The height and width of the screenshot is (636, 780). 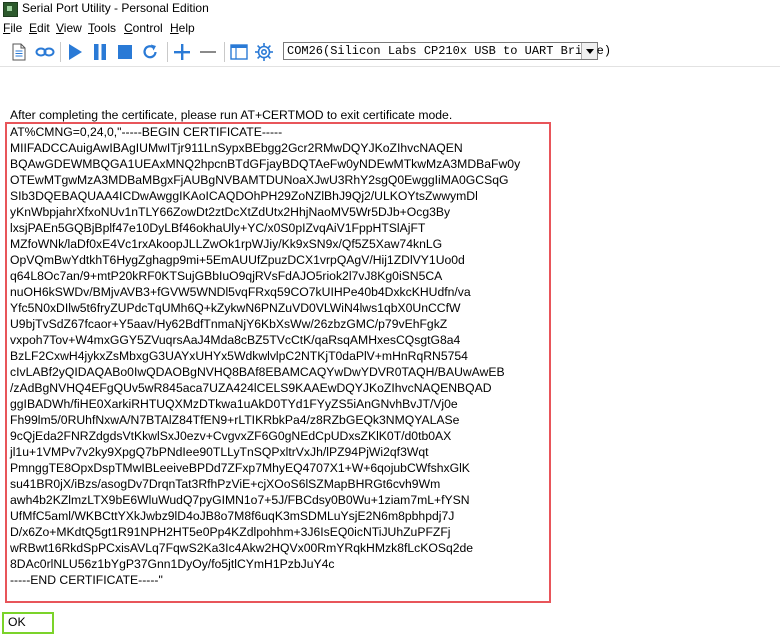 What do you see at coordinates (12, 28) in the screenshot?
I see `menu-file: File` at bounding box center [12, 28].